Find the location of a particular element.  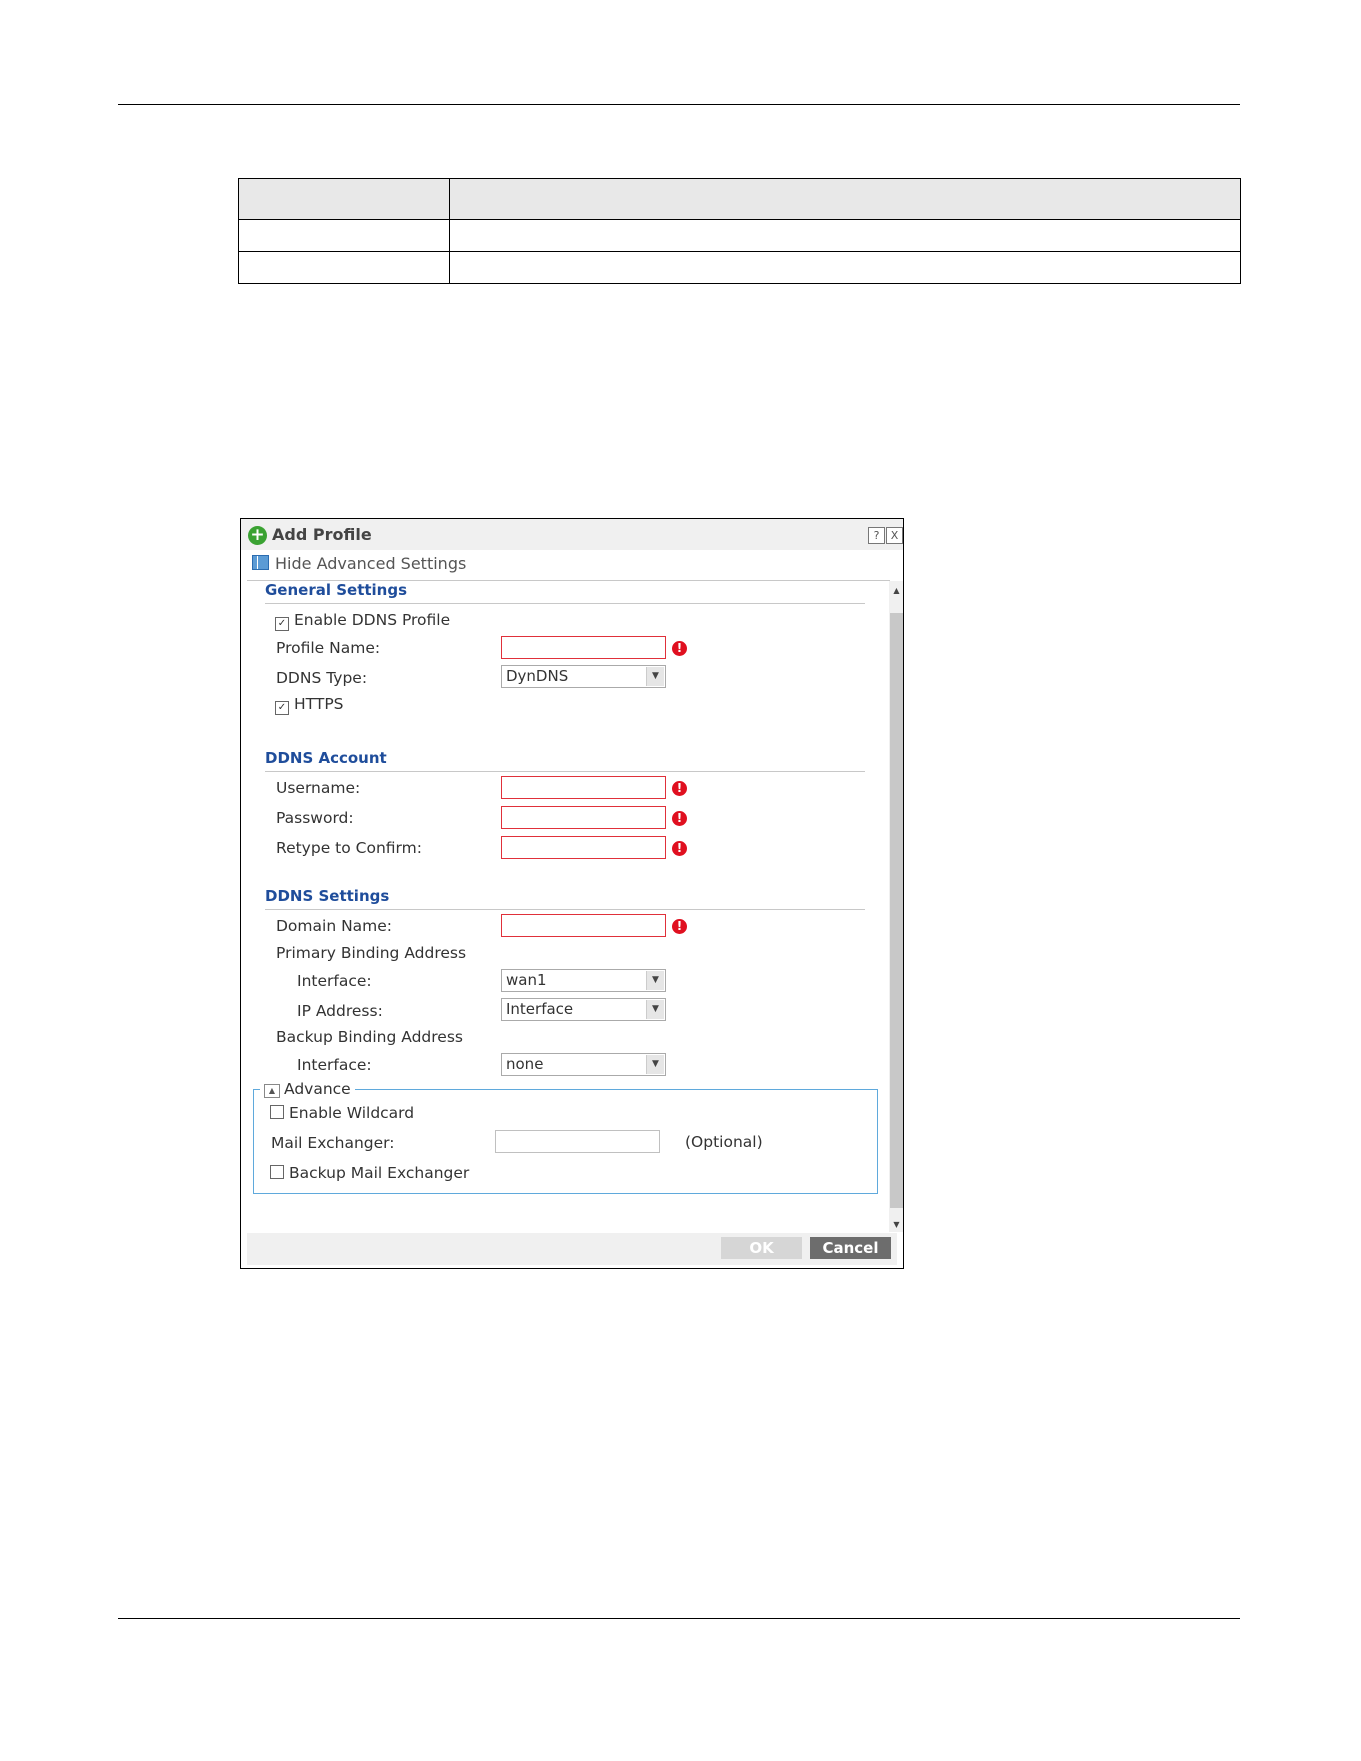

ddns-settings-title: DDNS Settings is located at coordinates (327, 896).